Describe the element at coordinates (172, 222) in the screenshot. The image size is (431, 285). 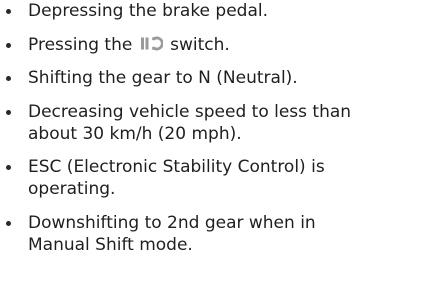
I see `item-text: Downshifting to 2nd gear when in` at that location.